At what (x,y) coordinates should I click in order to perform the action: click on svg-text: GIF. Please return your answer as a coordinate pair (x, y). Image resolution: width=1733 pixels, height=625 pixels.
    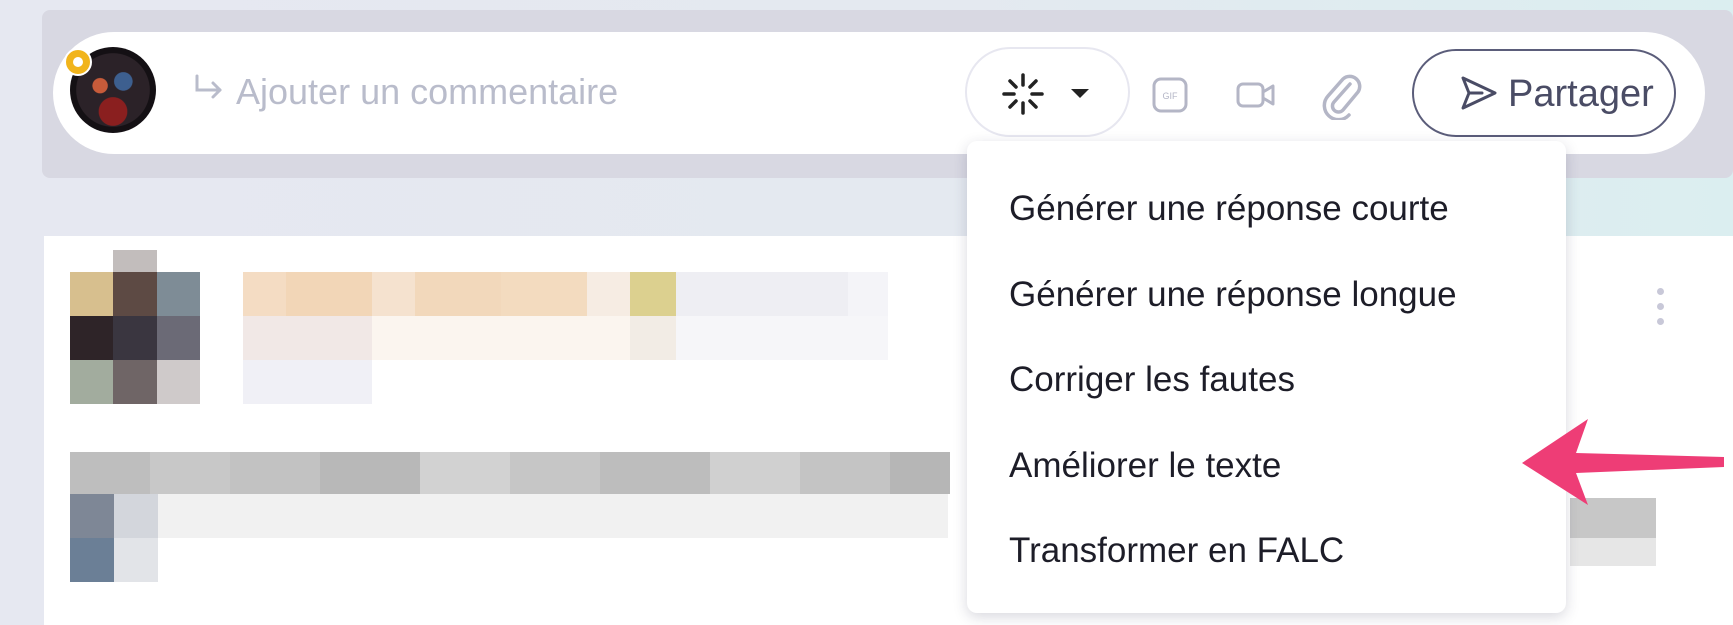
    Looking at the image, I should click on (1171, 96).